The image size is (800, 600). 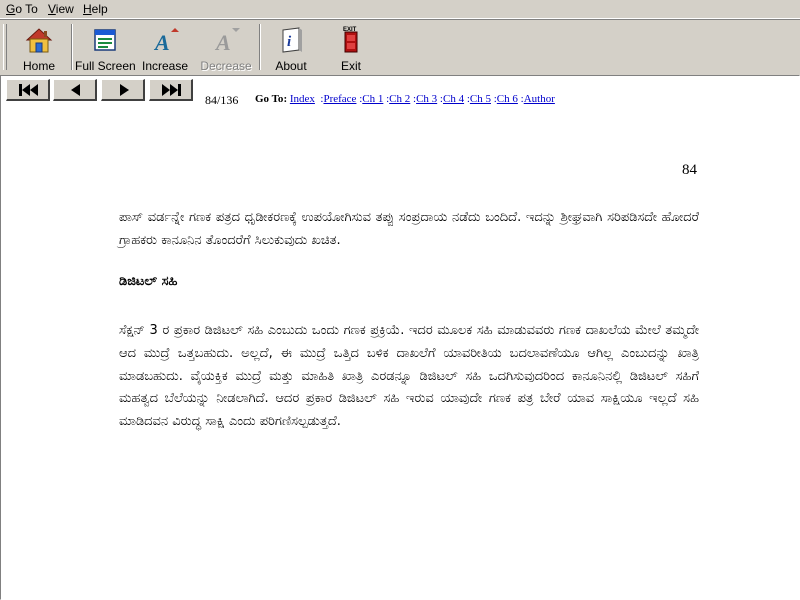 What do you see at coordinates (399, 99) in the screenshot?
I see `link-ch2: Ch 2` at bounding box center [399, 99].